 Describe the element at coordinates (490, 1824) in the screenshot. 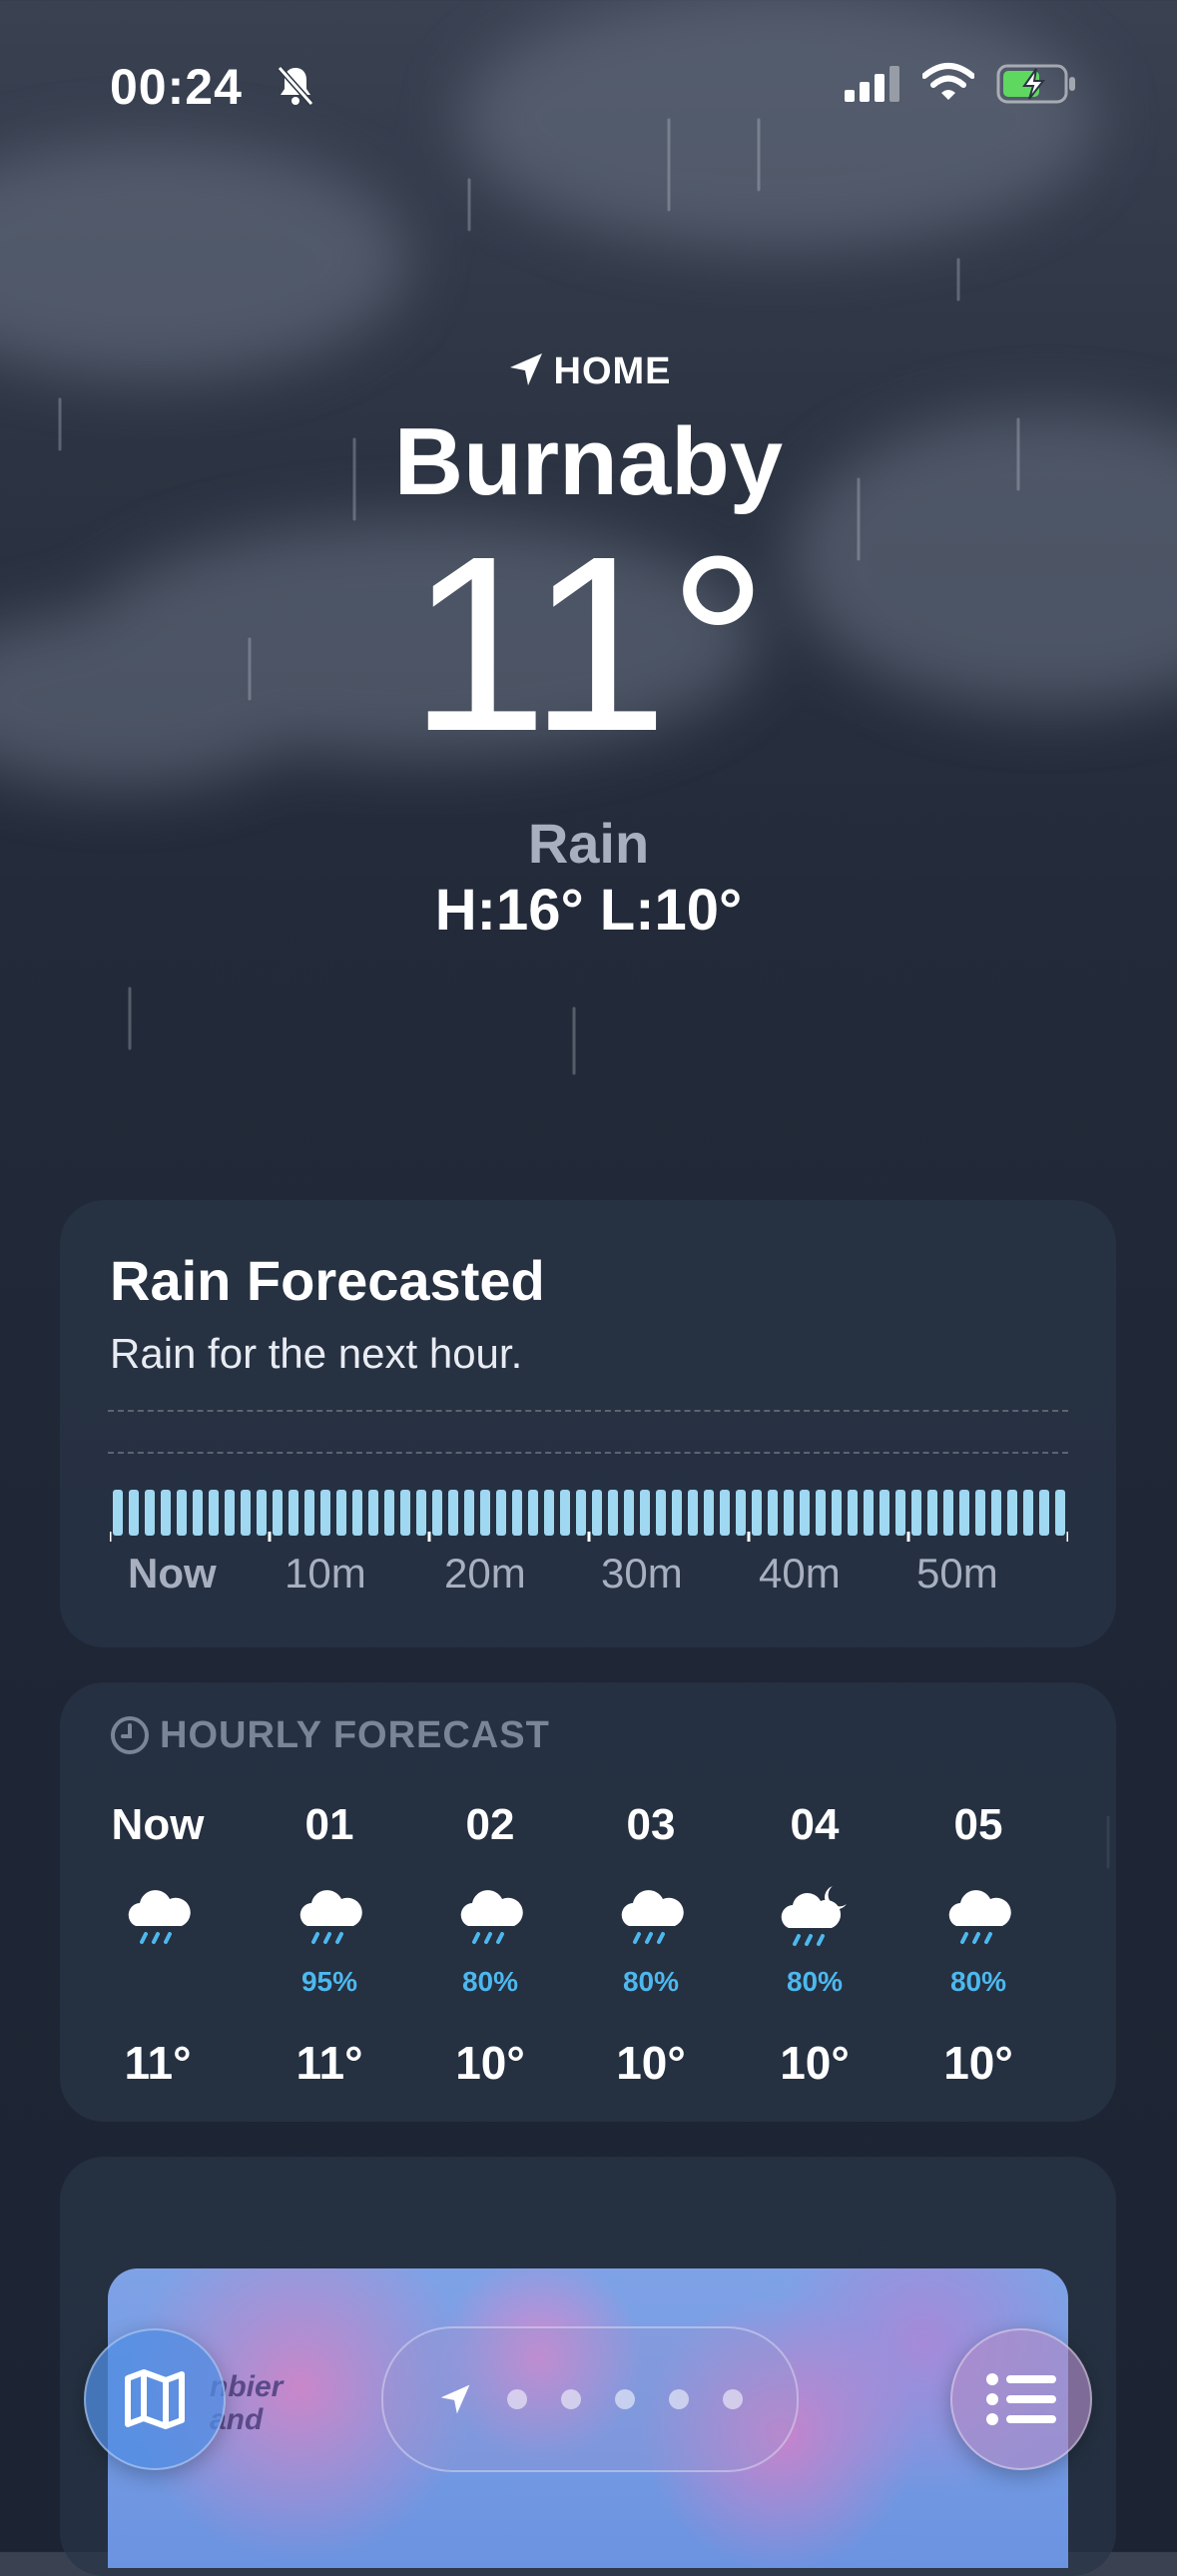

I see `hour-time: 02` at that location.